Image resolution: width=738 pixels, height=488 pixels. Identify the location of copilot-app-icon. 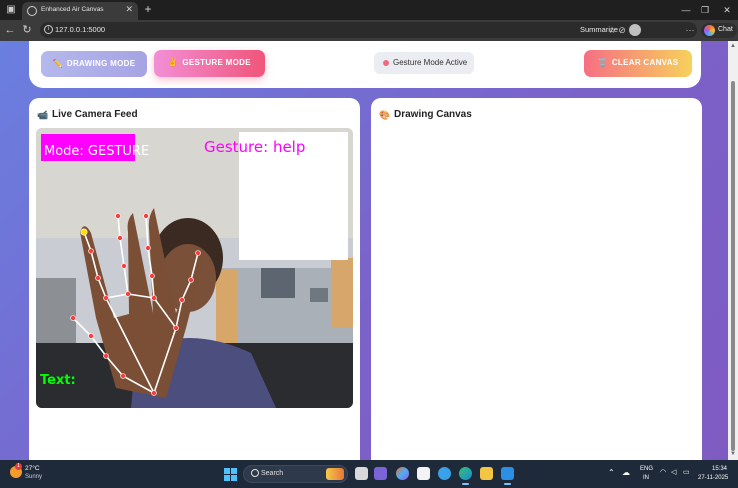
(402, 473).